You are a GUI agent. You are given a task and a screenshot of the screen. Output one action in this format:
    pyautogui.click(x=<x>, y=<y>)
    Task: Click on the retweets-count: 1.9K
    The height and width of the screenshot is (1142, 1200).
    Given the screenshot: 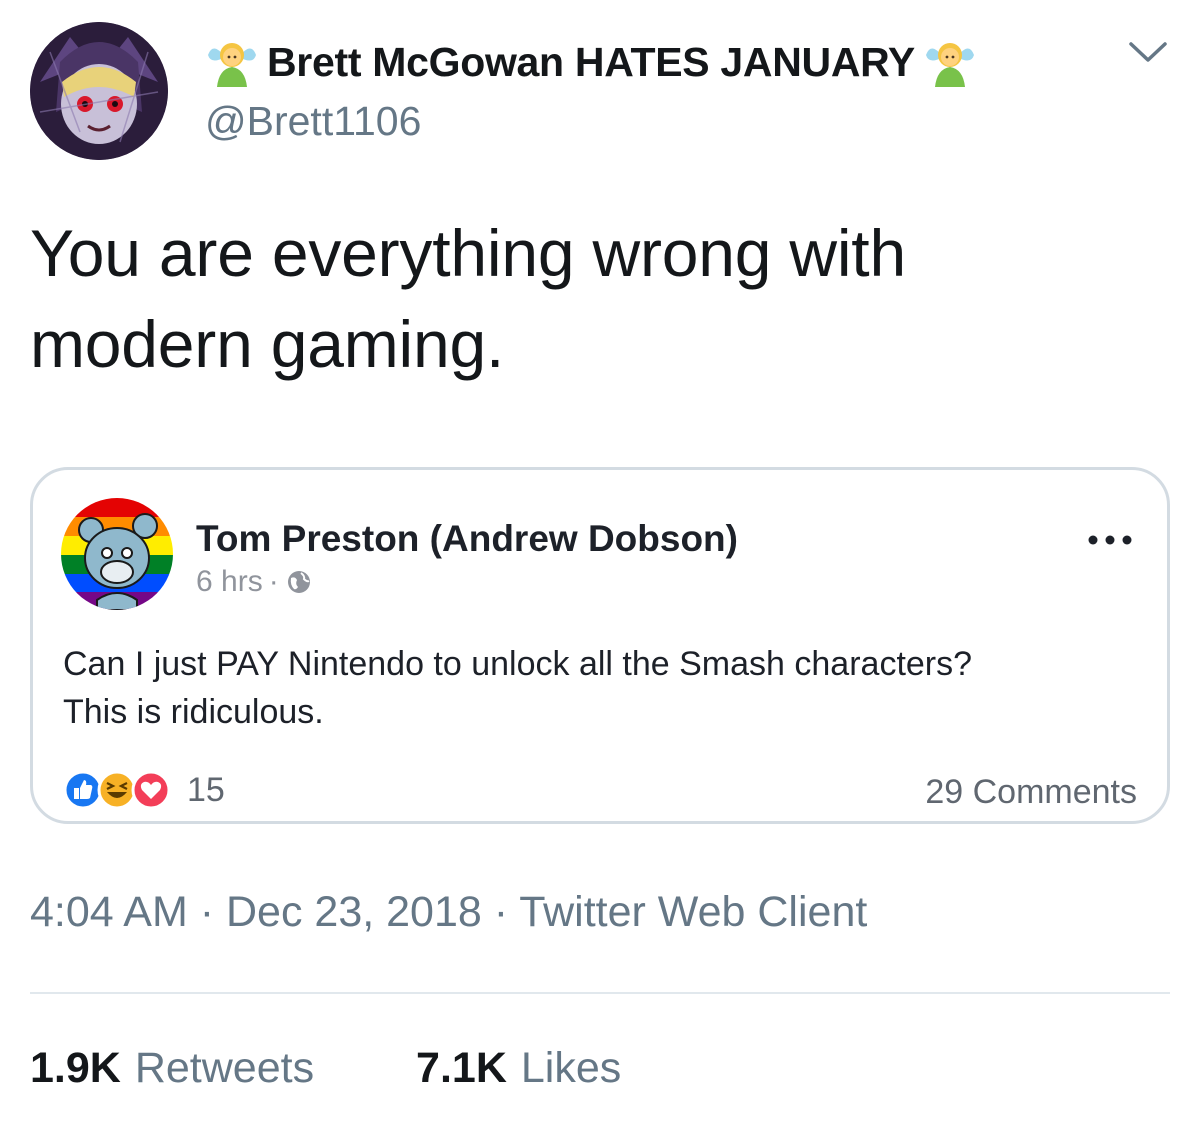 What is the action you would take?
    pyautogui.click(x=75, y=1068)
    